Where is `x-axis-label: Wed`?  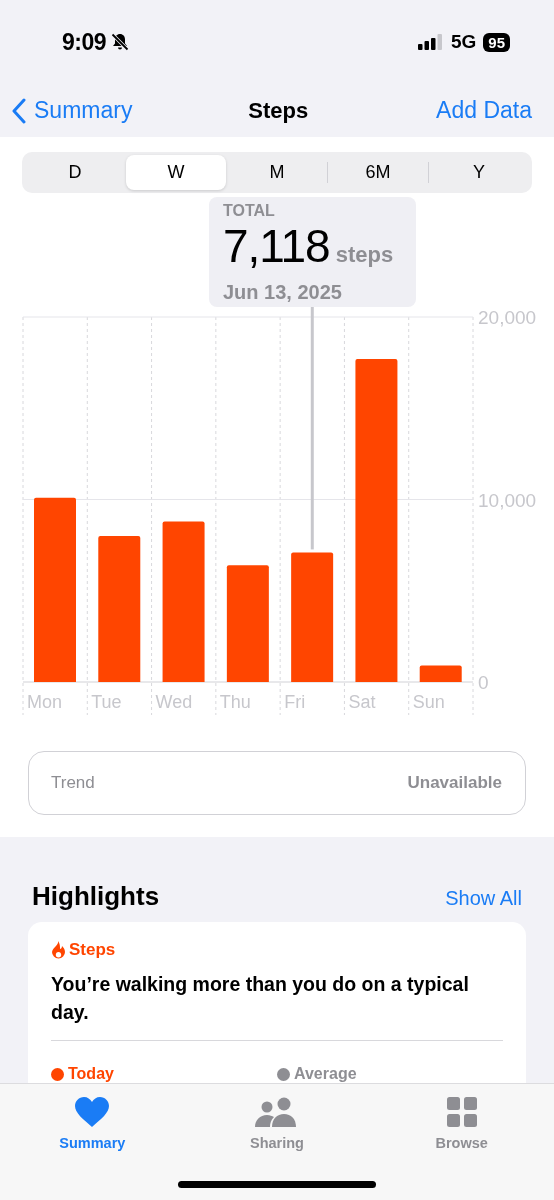 x-axis-label: Wed is located at coordinates (174, 702).